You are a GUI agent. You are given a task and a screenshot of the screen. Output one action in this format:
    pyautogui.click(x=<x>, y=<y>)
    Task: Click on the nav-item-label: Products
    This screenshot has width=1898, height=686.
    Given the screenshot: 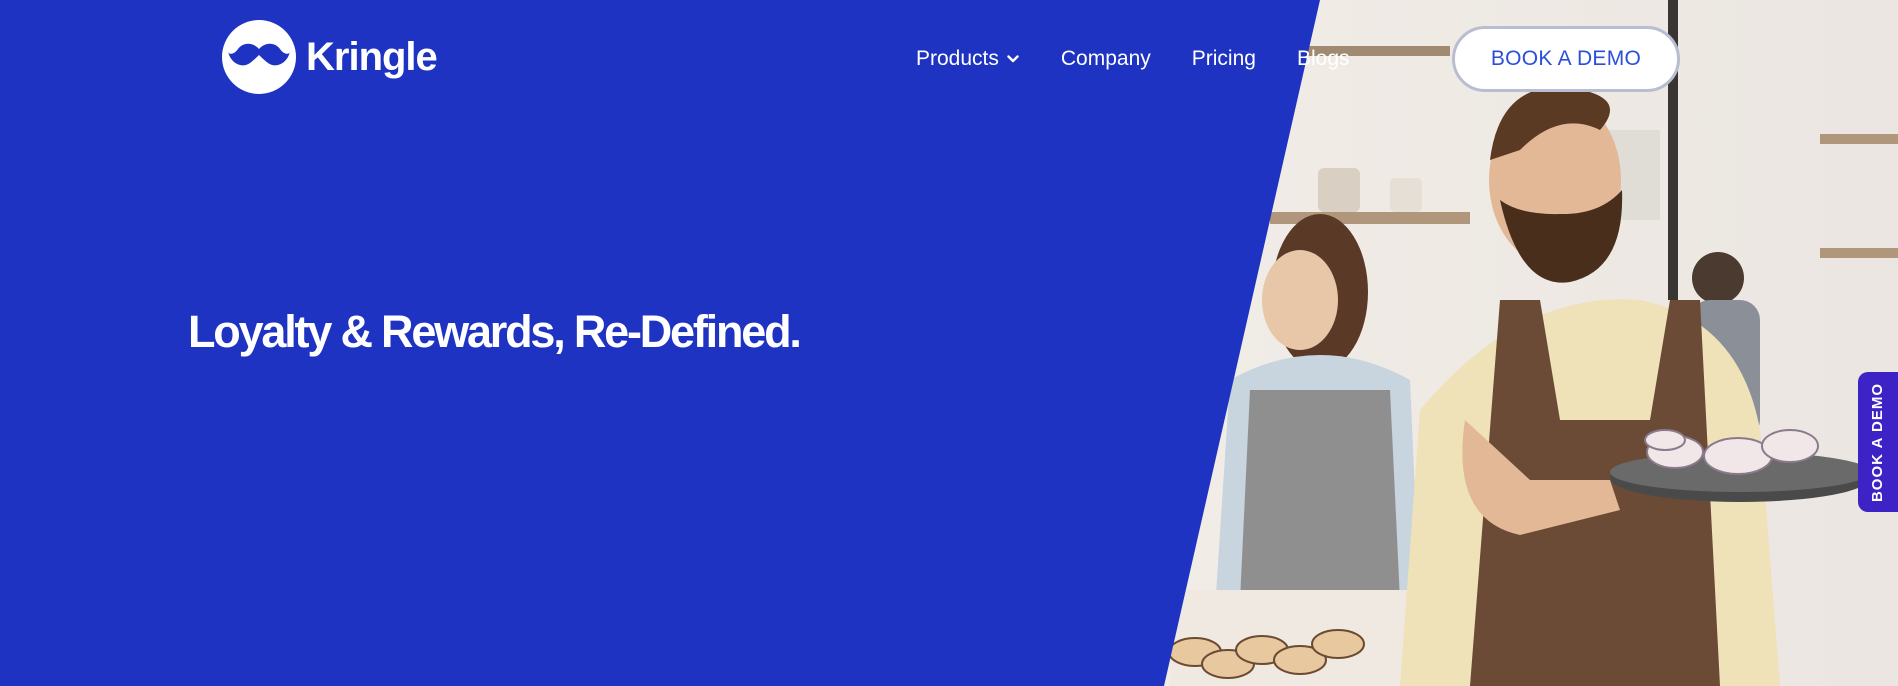 What is the action you would take?
    pyautogui.click(x=957, y=58)
    